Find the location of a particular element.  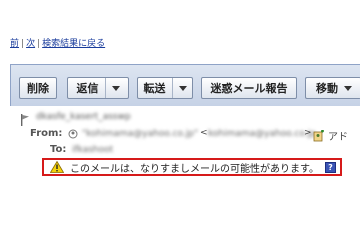

spoofing-warning: このメールは、なりすましメールの可能性があります。 ? is located at coordinates (192, 167).